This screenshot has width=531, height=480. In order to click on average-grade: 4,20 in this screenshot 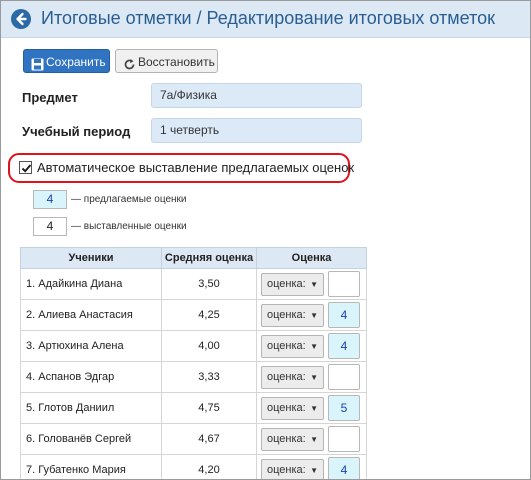, I will do `click(209, 466)`.